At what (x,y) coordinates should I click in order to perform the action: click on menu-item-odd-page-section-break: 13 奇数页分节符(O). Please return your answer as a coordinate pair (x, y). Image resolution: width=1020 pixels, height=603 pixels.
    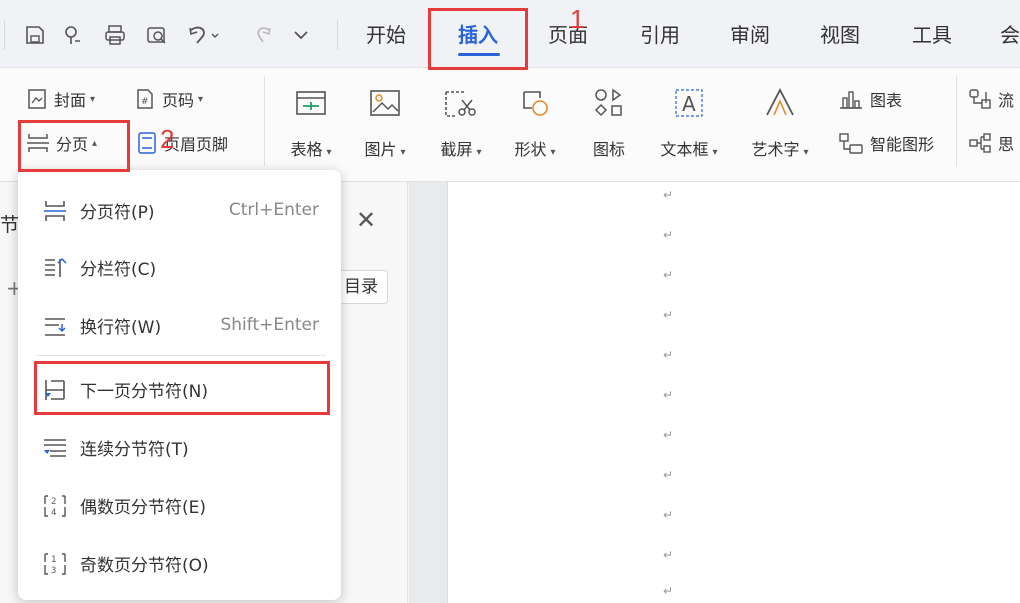
    Looking at the image, I should click on (179, 563).